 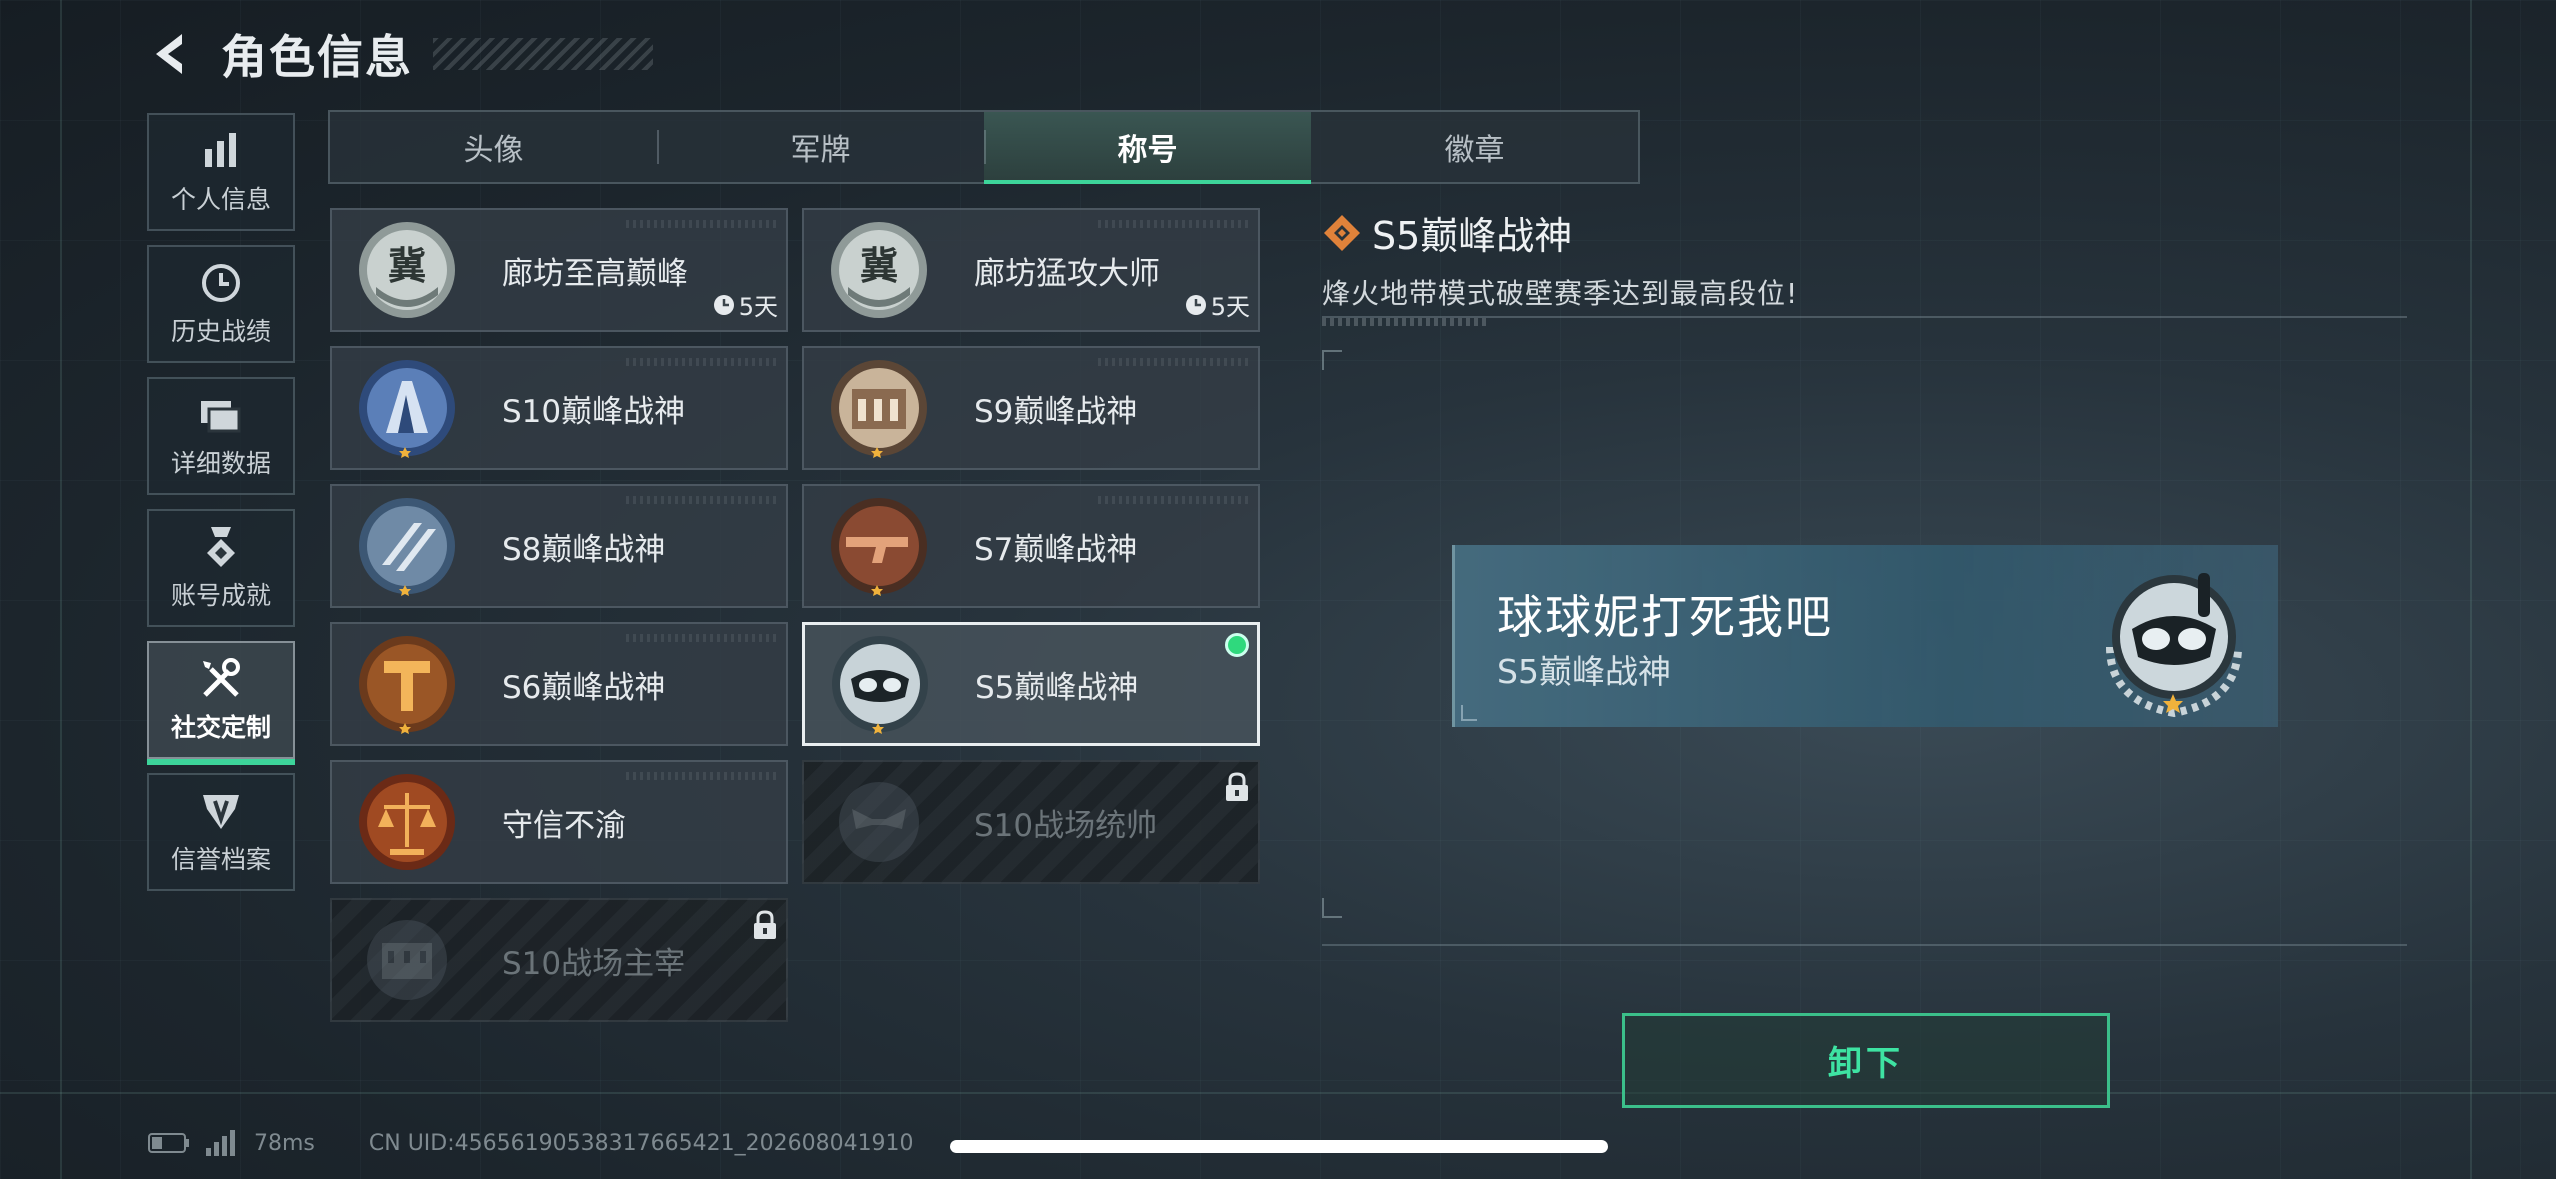 I want to click on title-card: S8巅峰战神, so click(x=559, y=546).